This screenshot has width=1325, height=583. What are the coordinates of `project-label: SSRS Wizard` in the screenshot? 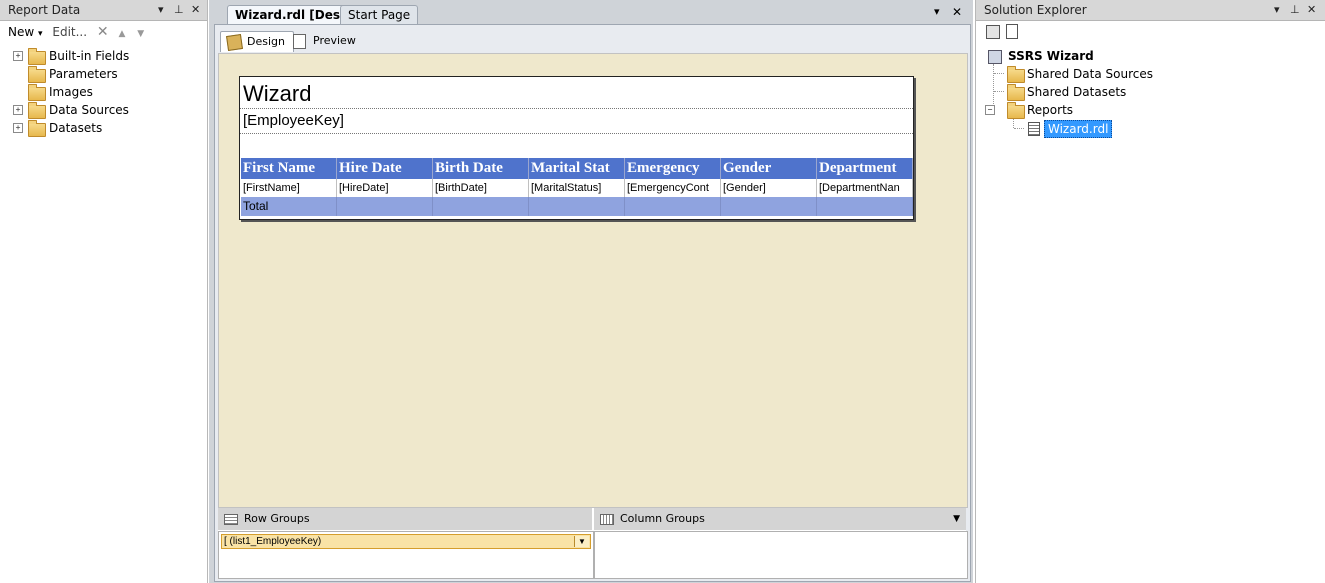 It's located at (1051, 56).